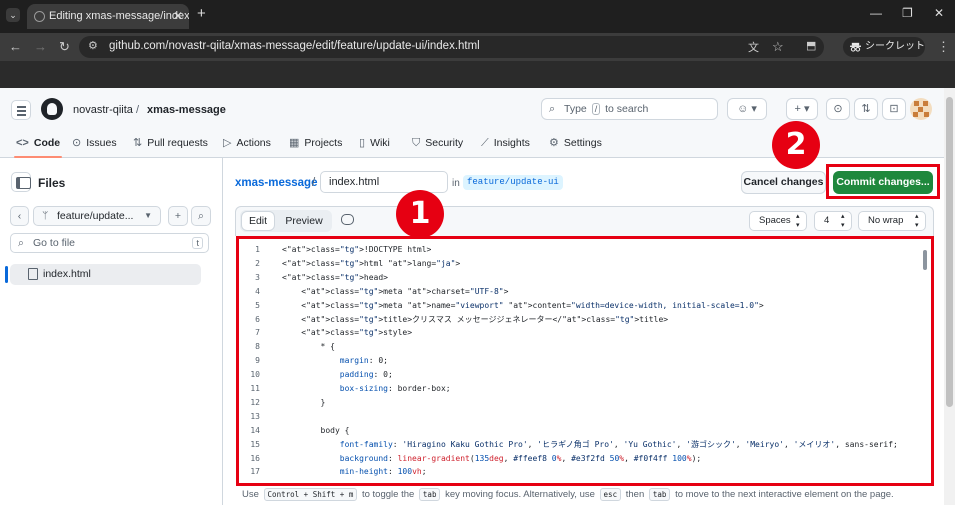 Image resolution: width=955 pixels, height=505 pixels. Describe the element at coordinates (64, 47) in the screenshot. I see `reload-icon: ↻` at that location.